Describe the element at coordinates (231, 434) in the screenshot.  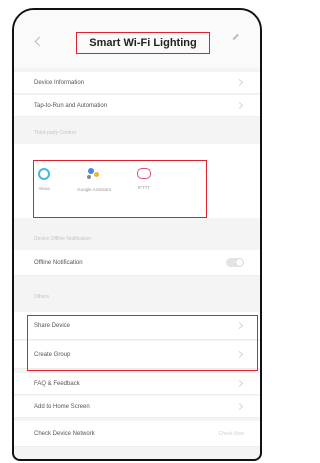
I see `check-now-link: Check Now` at that location.